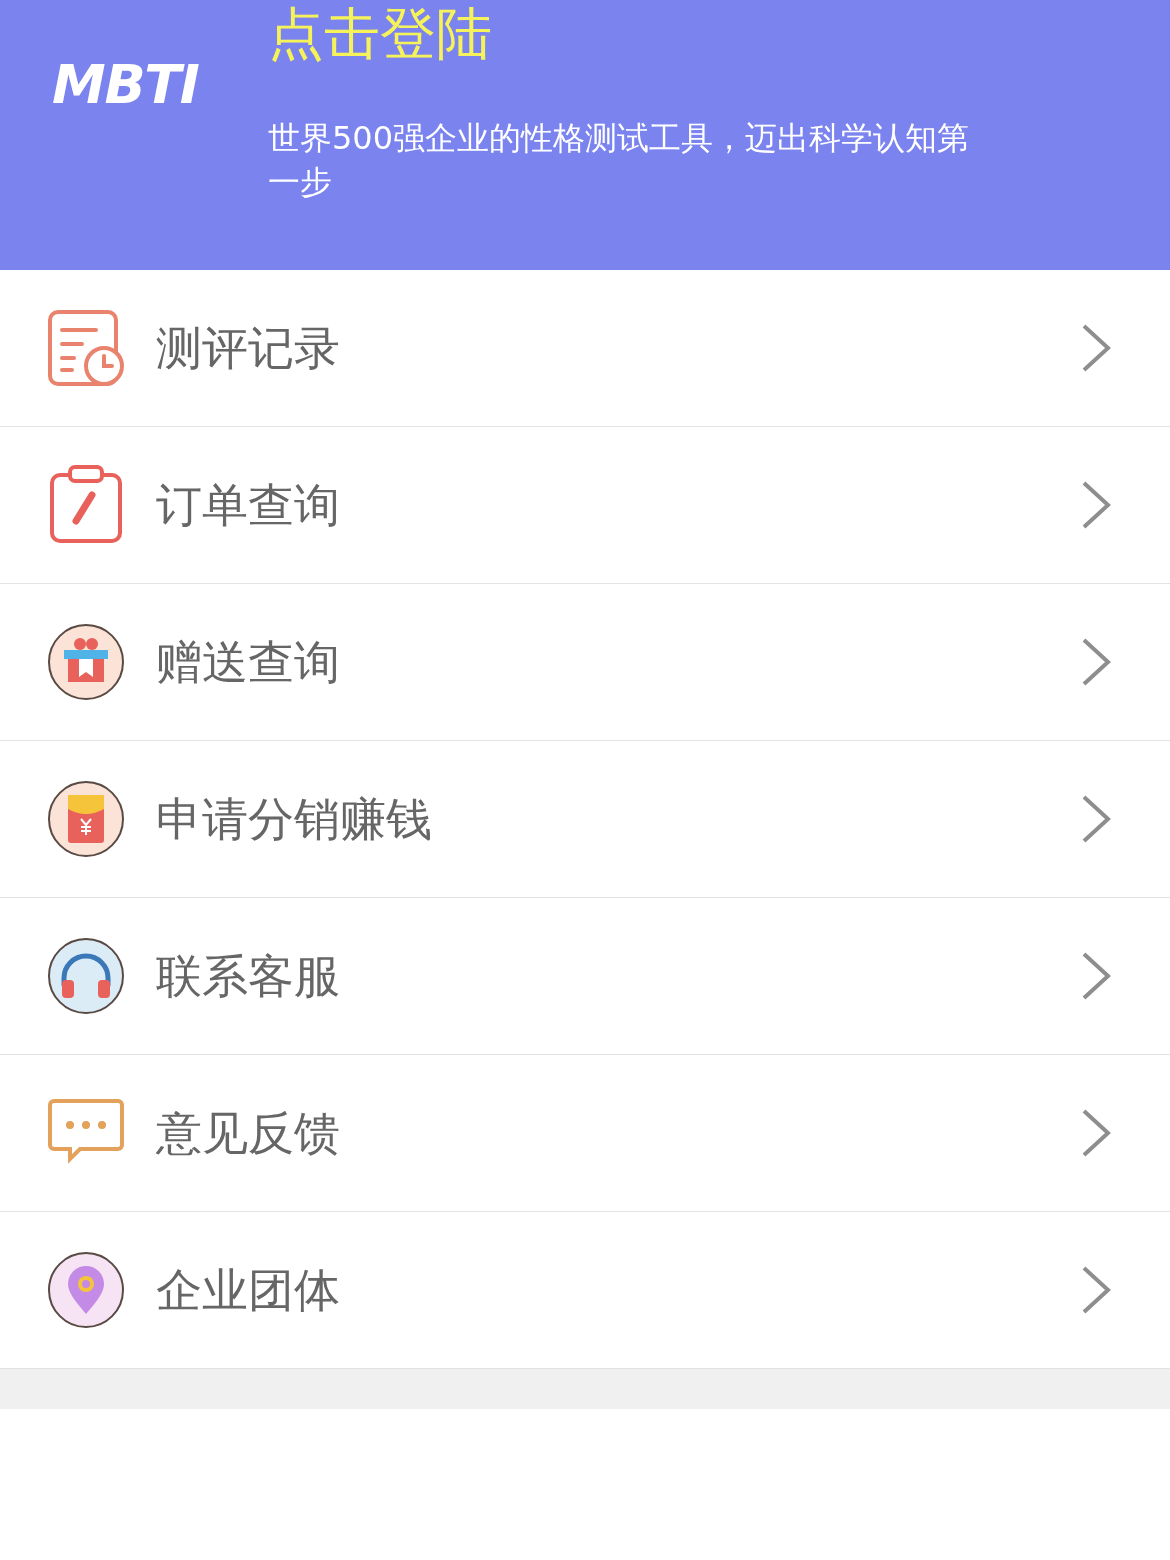 This screenshot has width=1170, height=1560. What do you see at coordinates (86, 1290) in the screenshot?
I see `location-pin-icon` at bounding box center [86, 1290].